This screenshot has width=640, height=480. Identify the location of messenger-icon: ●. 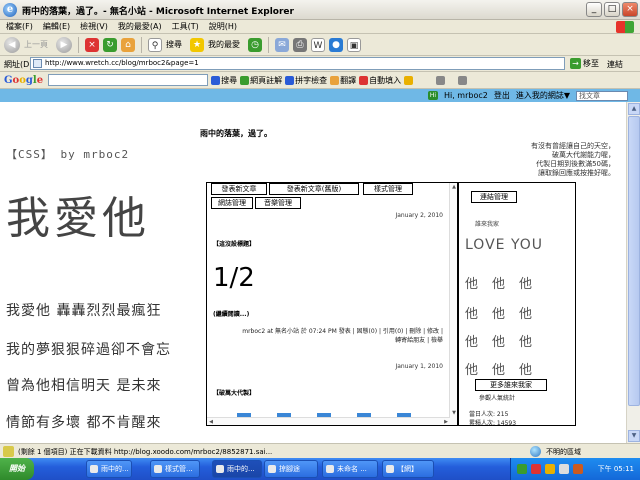
(336, 44).